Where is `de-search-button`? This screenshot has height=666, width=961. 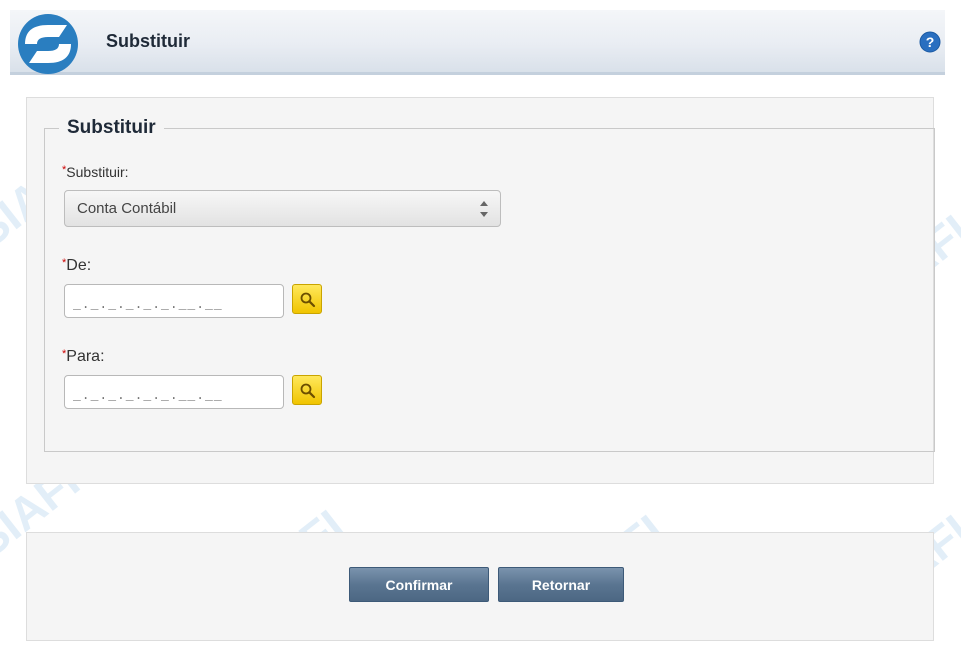 de-search-button is located at coordinates (307, 299).